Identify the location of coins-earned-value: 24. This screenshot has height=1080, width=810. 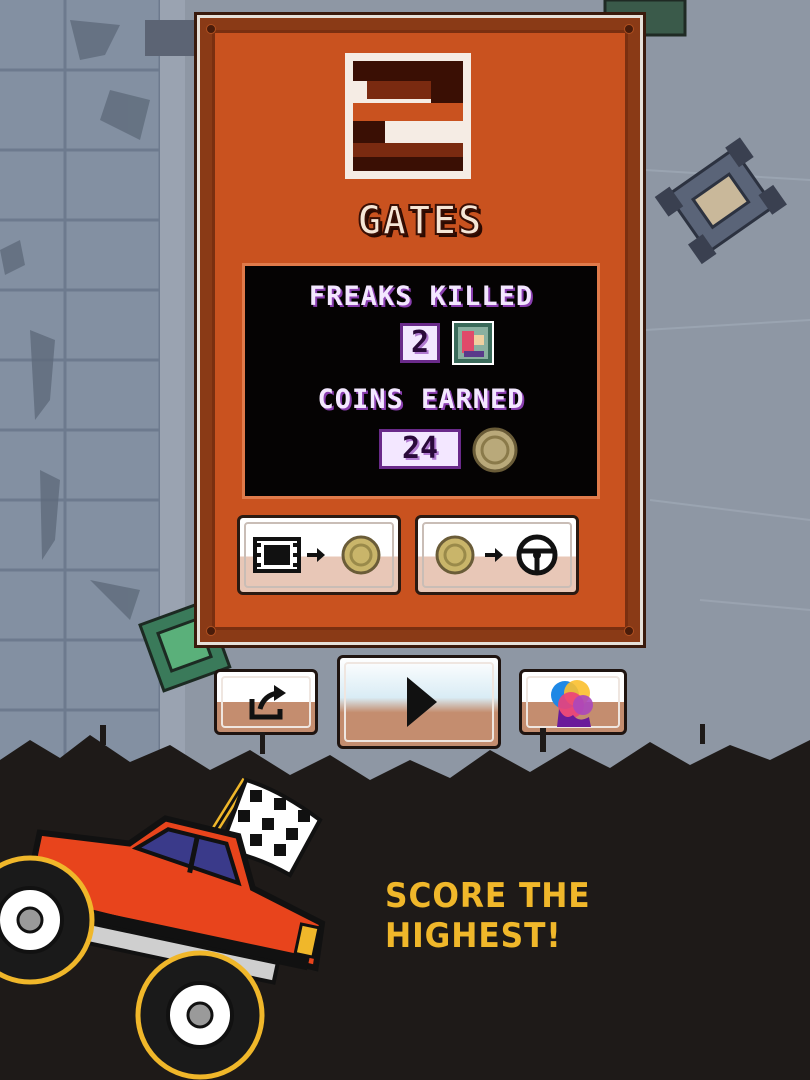
(420, 449).